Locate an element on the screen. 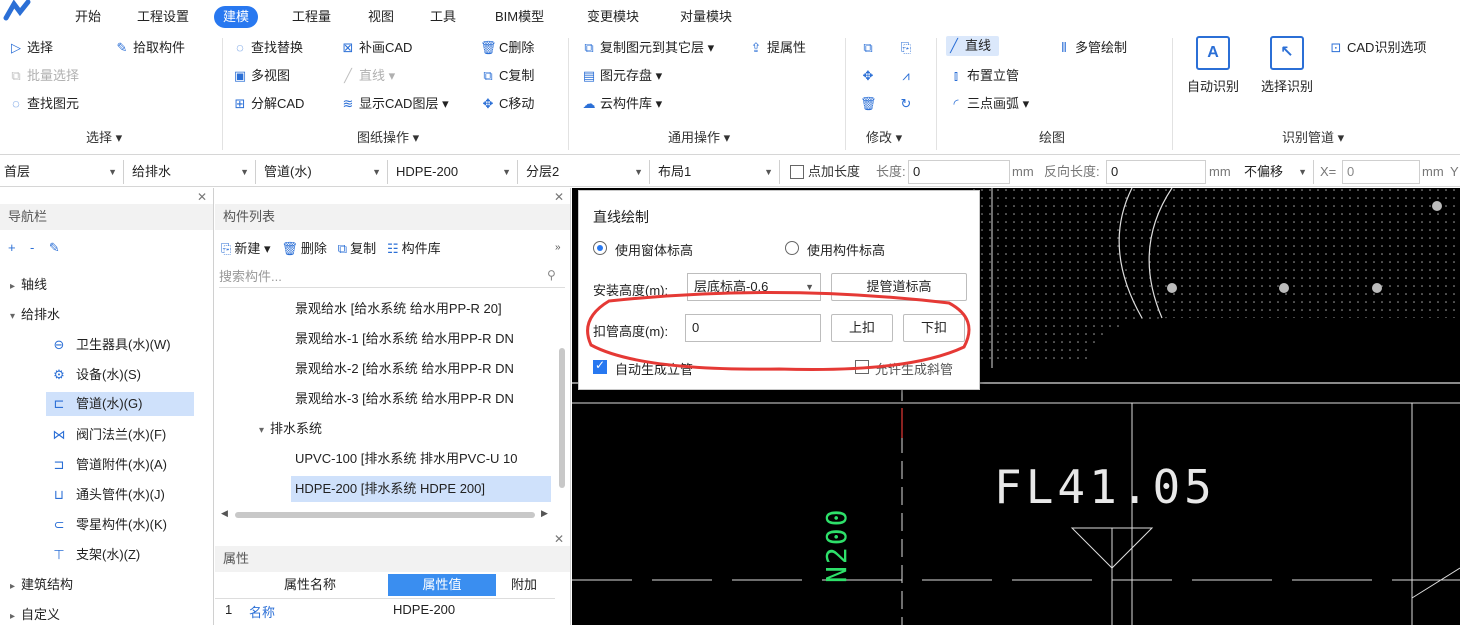 The height and width of the screenshot is (625, 1460). component-item-selected: HDPE-200 [排水系统 HDPE 200] is located at coordinates (421, 489).